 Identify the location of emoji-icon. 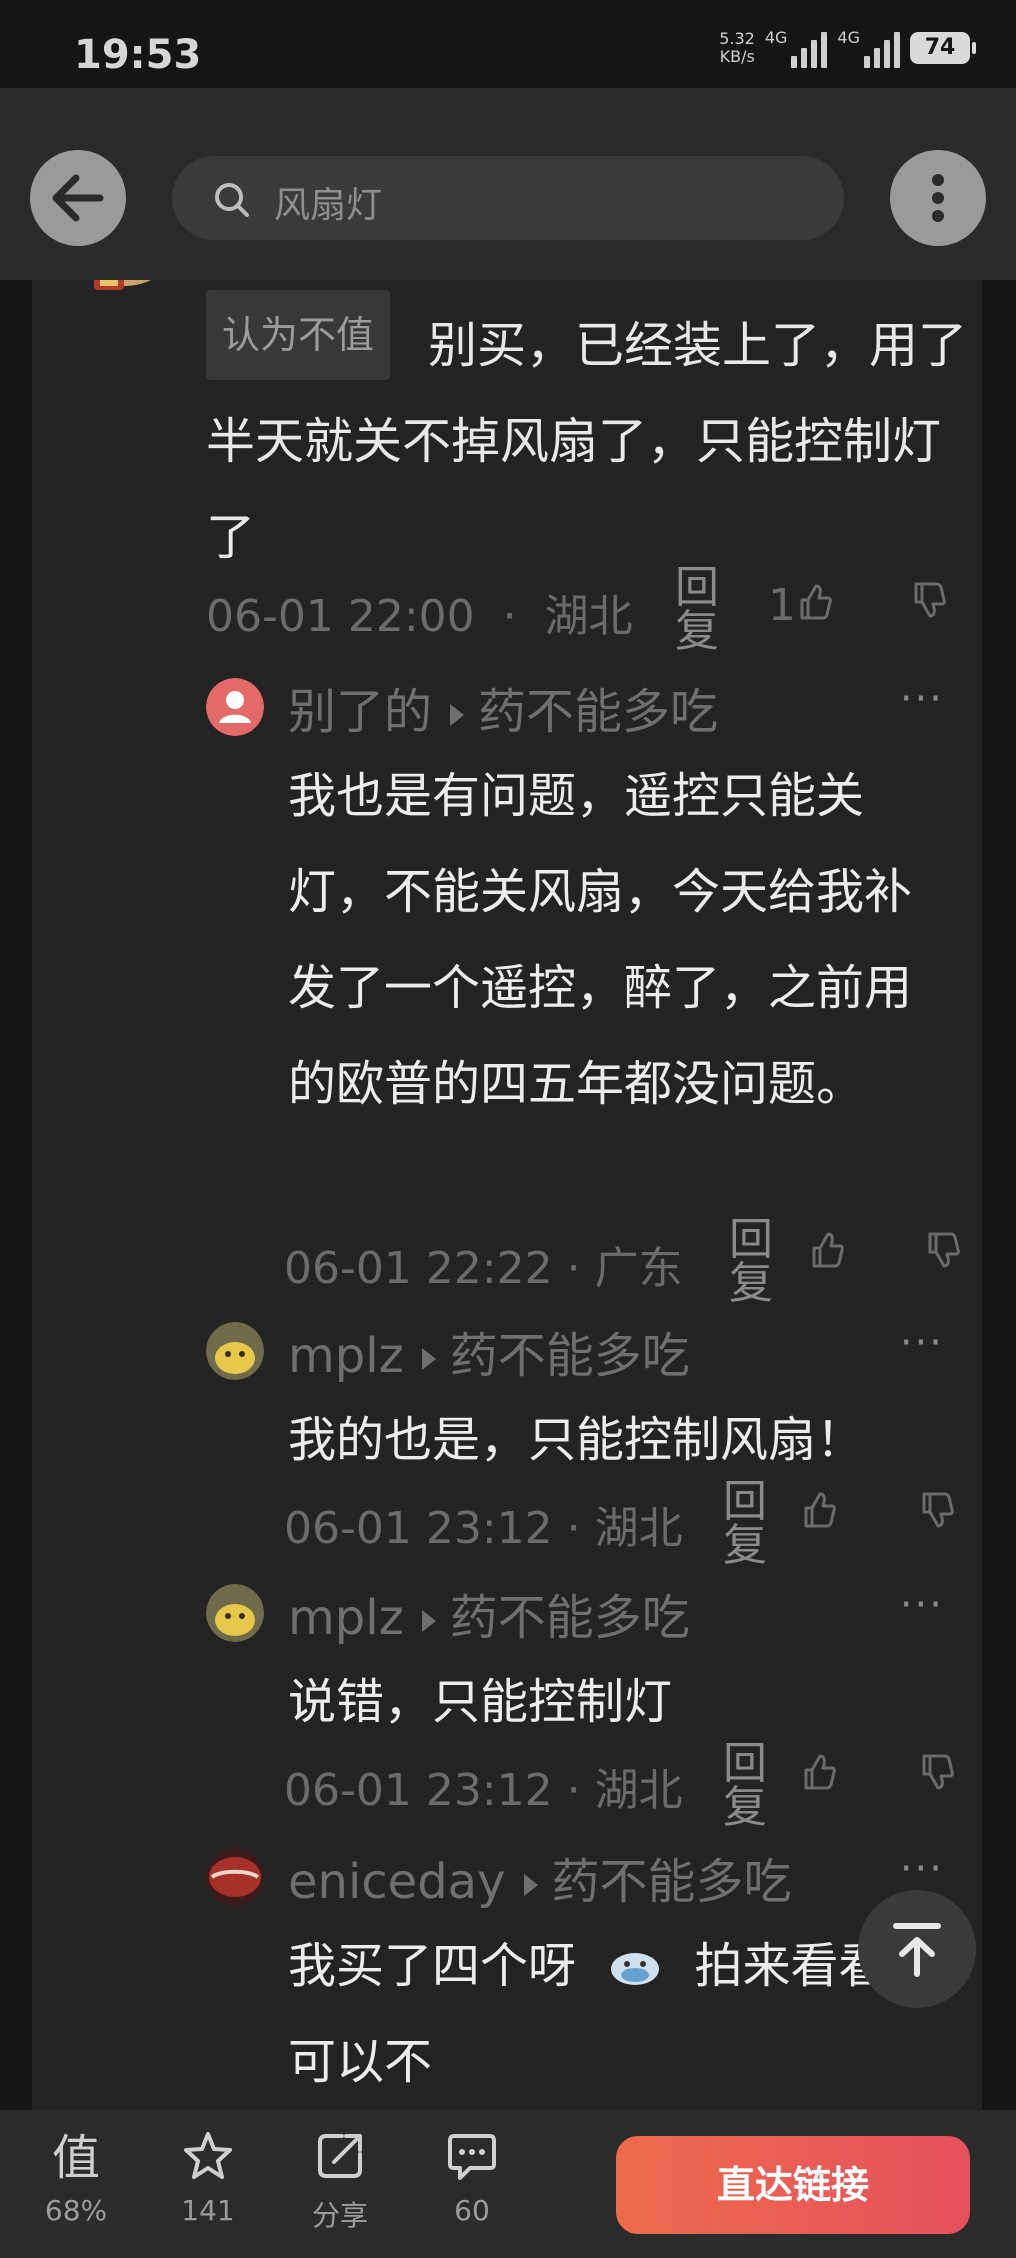
(635, 1969).